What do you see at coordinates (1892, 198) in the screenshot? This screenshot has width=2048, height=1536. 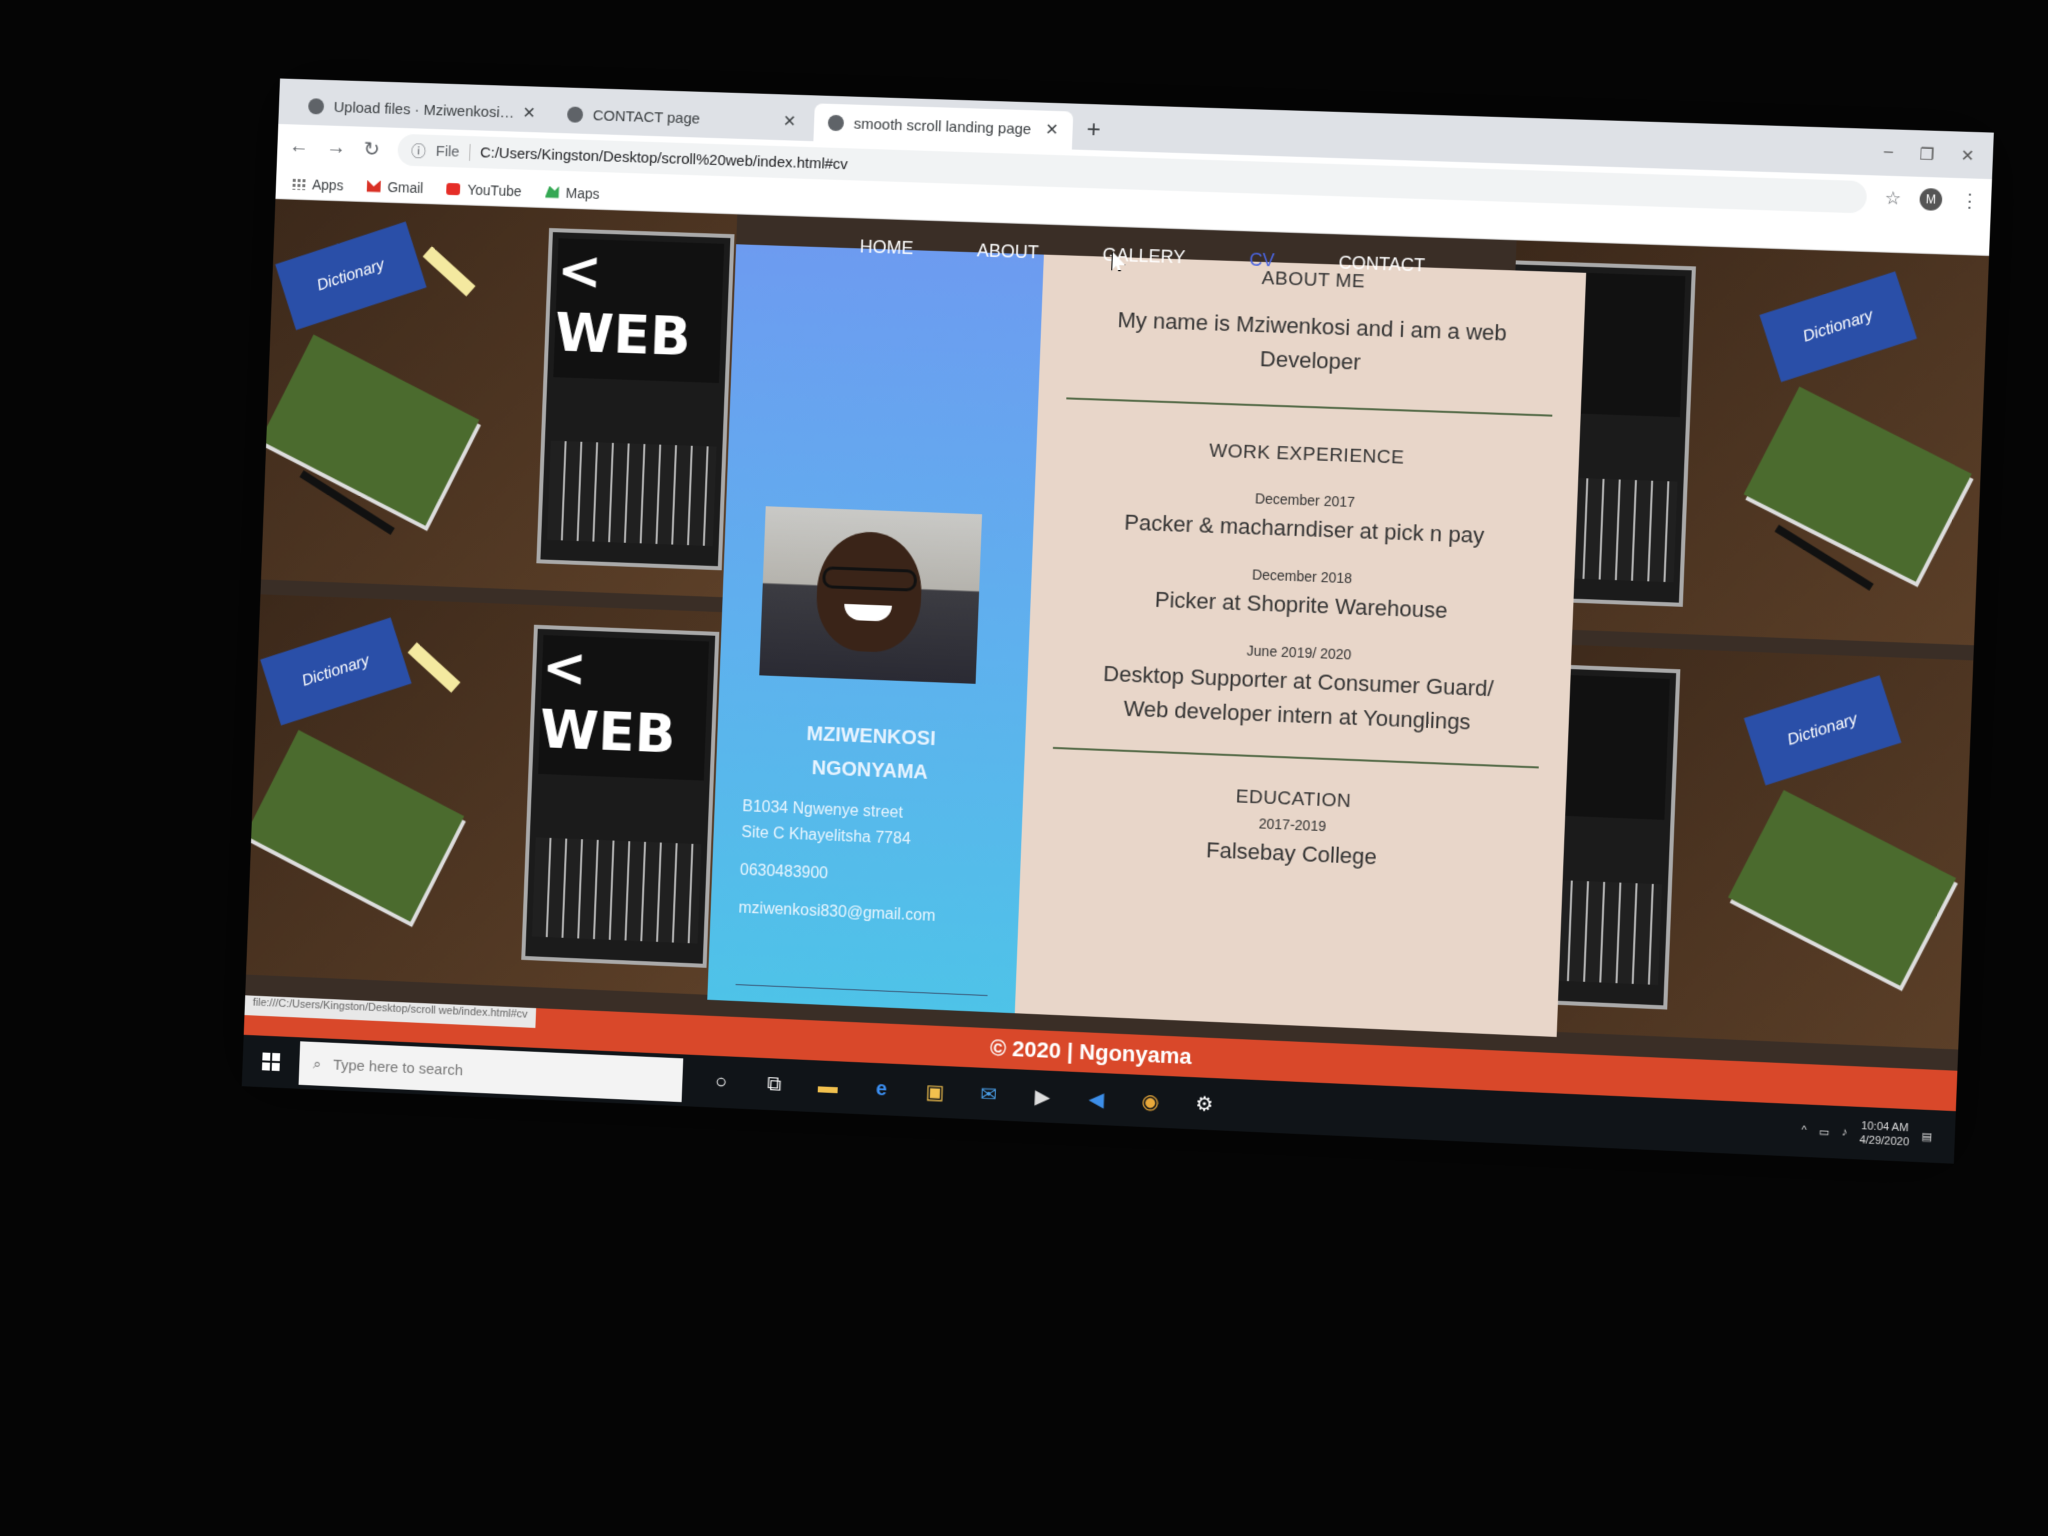 I see `bookmark-star-icon: ☆` at bounding box center [1892, 198].